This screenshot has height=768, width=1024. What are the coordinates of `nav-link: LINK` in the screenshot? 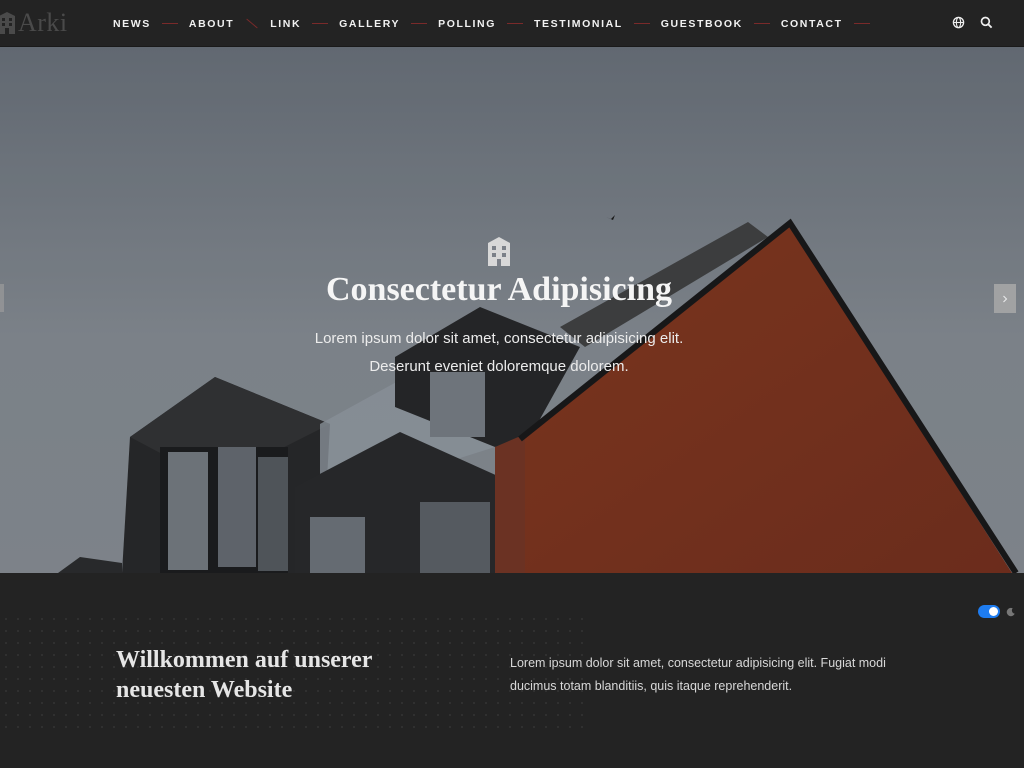 It's located at (285, 24).